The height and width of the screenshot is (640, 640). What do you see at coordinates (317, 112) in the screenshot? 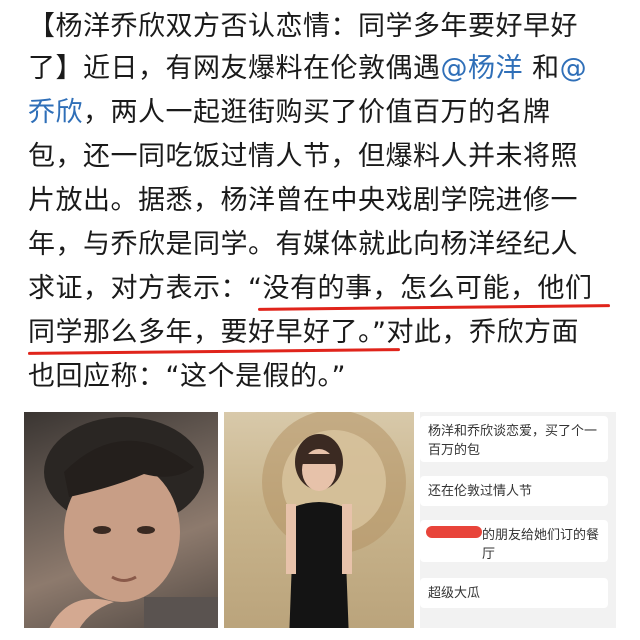
I see `post-line-3-text: ，两人一起逛街购买了价值百万的名牌` at bounding box center [317, 112].